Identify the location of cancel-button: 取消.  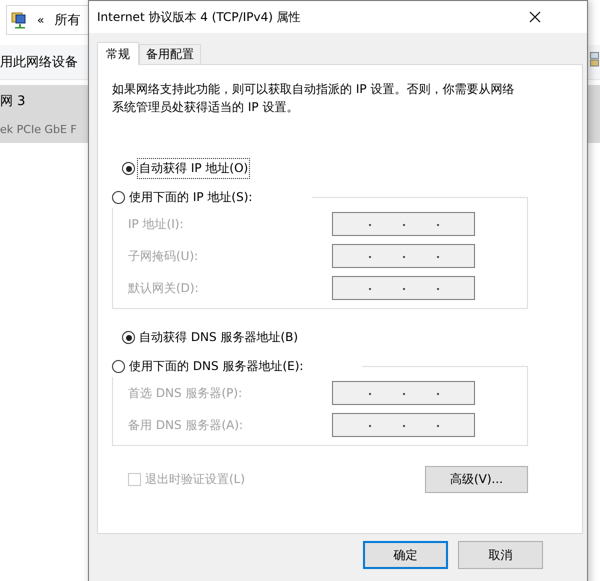
(500, 555).